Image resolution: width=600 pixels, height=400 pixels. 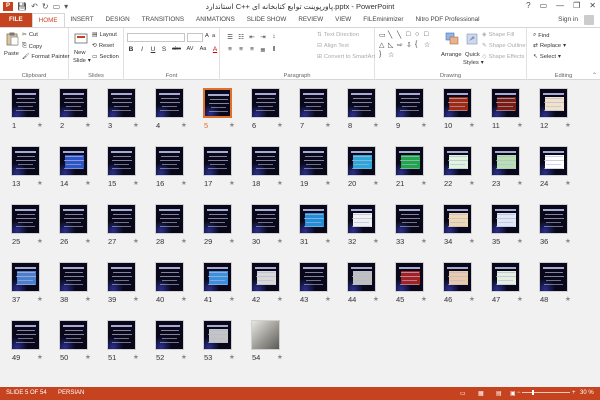 I want to click on change-case-button: Aa, so click(x=203, y=49).